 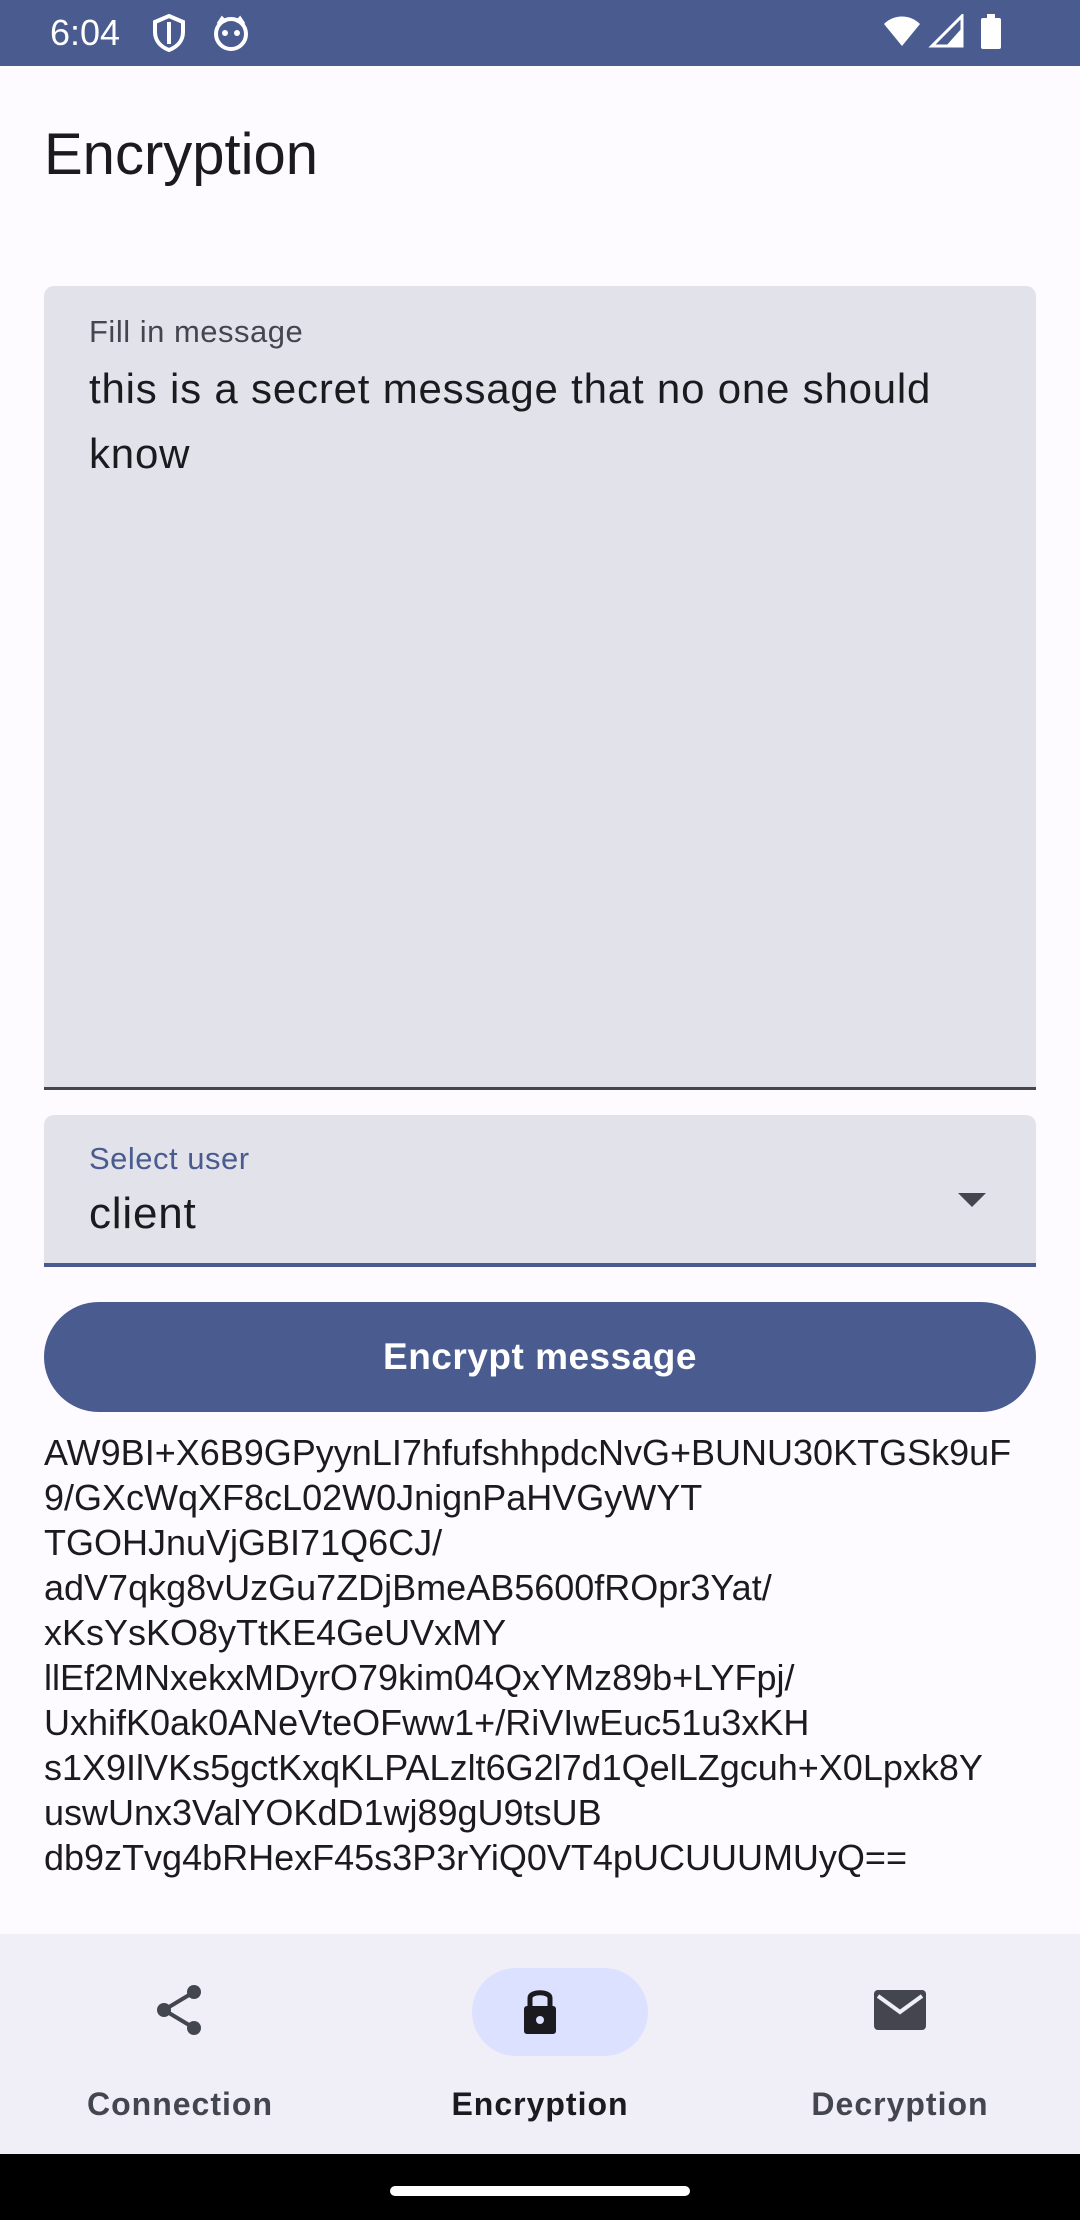 What do you see at coordinates (946, 32) in the screenshot?
I see `signal-icon` at bounding box center [946, 32].